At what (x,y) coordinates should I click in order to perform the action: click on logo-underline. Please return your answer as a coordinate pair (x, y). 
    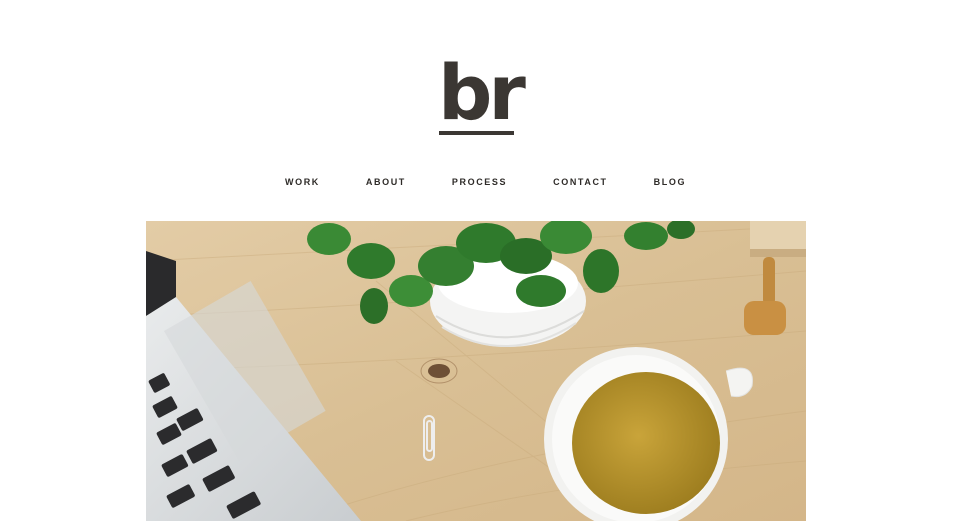
    Looking at the image, I should click on (476, 133).